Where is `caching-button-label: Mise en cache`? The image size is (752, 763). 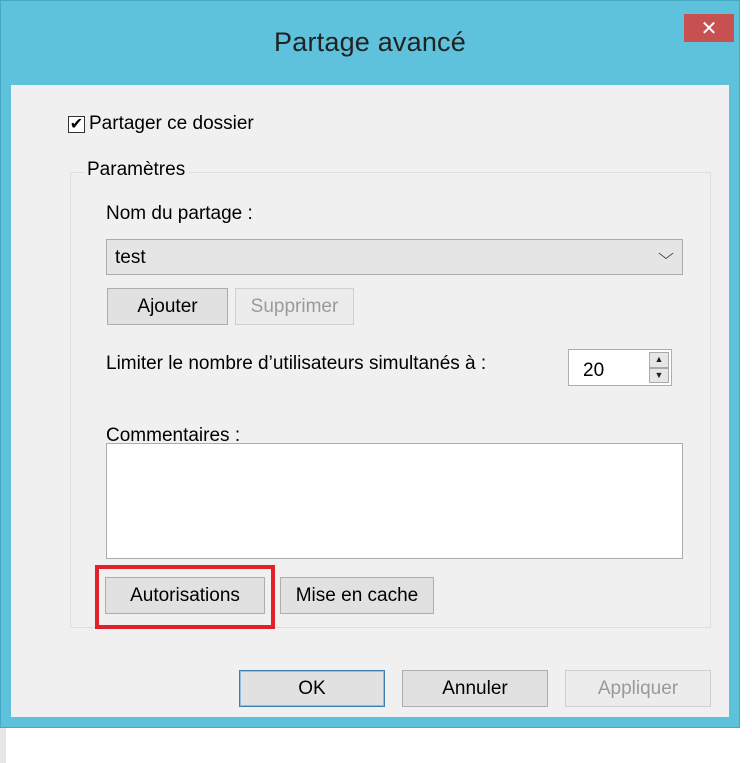 caching-button-label: Mise en cache is located at coordinates (357, 595).